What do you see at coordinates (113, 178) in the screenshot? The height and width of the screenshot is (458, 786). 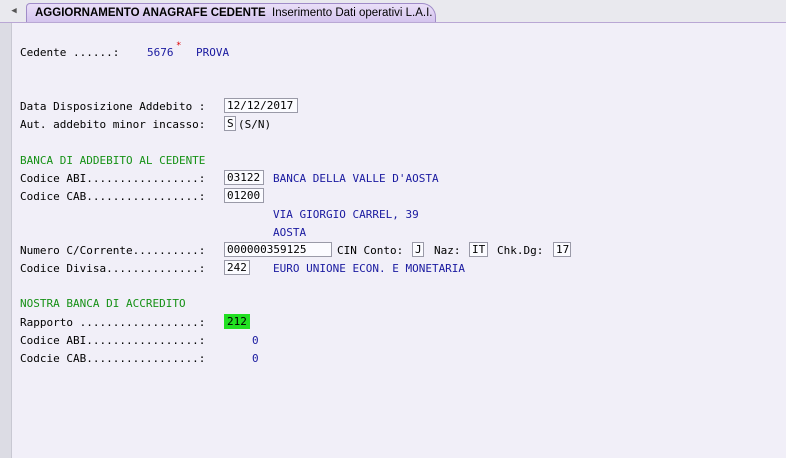 I see `abi-label: Codice ABI.................:` at bounding box center [113, 178].